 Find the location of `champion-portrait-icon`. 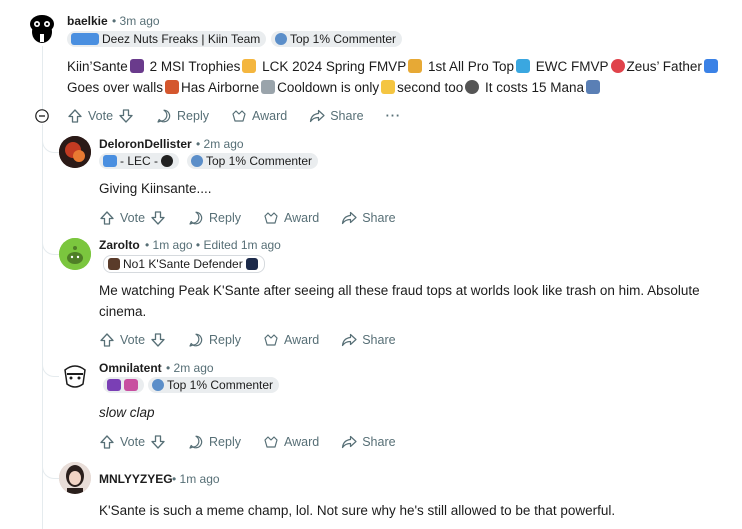

champion-portrait-icon is located at coordinates (114, 385).